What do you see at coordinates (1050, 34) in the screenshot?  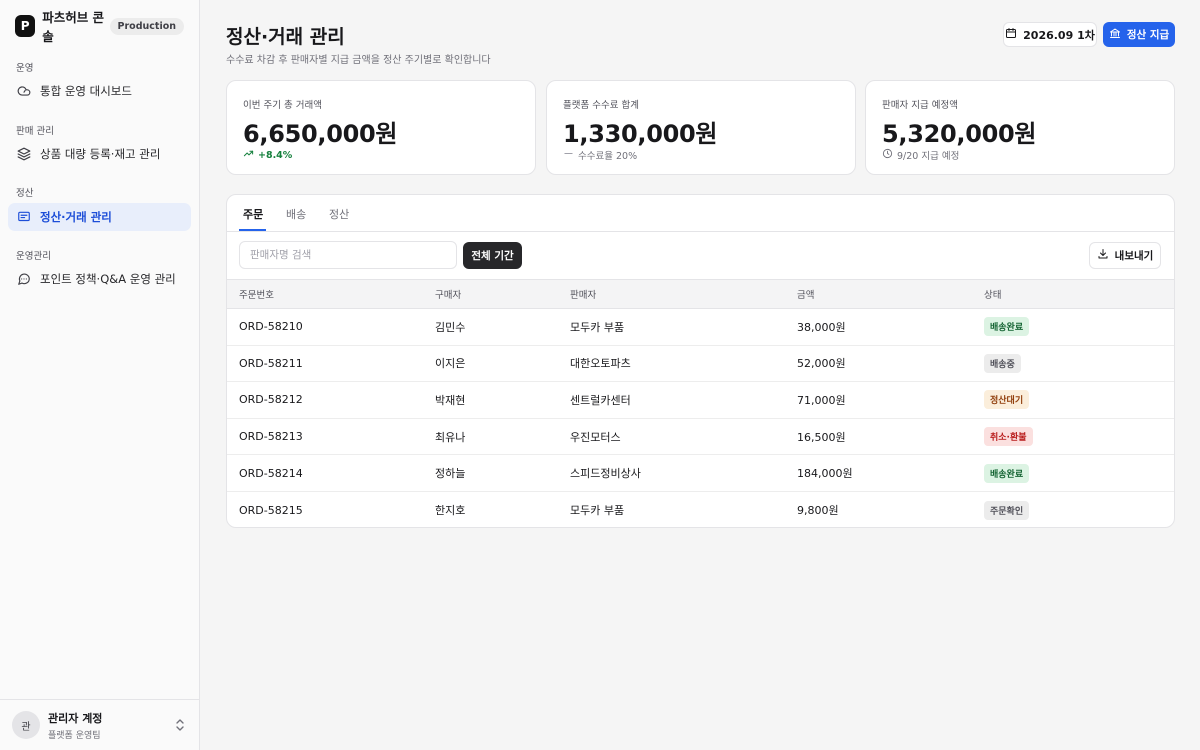 I see `settlement-cycle-button: 2026.09 1차` at bounding box center [1050, 34].